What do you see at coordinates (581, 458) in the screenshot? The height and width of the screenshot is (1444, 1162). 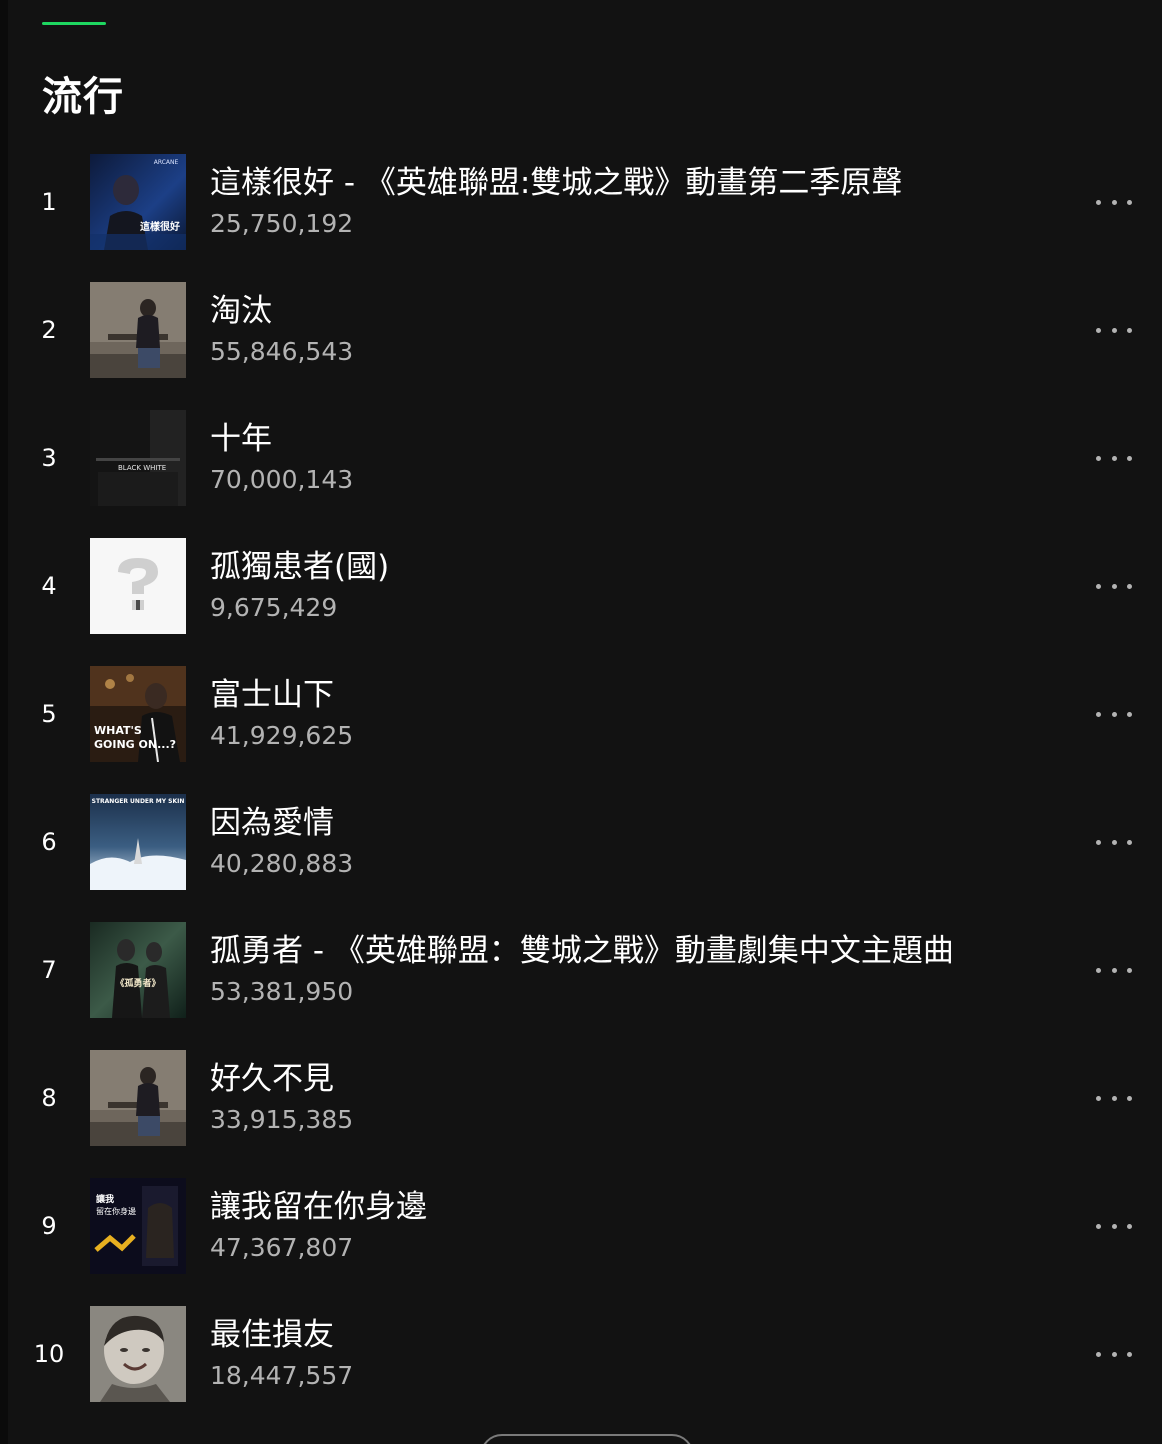 I see `track-row: 3 BLACK WHITE 十年 70,000,143` at bounding box center [581, 458].